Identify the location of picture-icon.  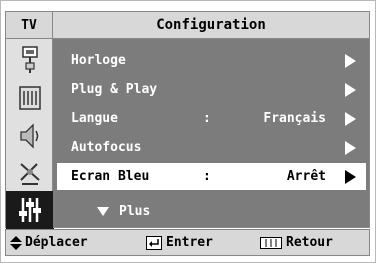
(30, 60).